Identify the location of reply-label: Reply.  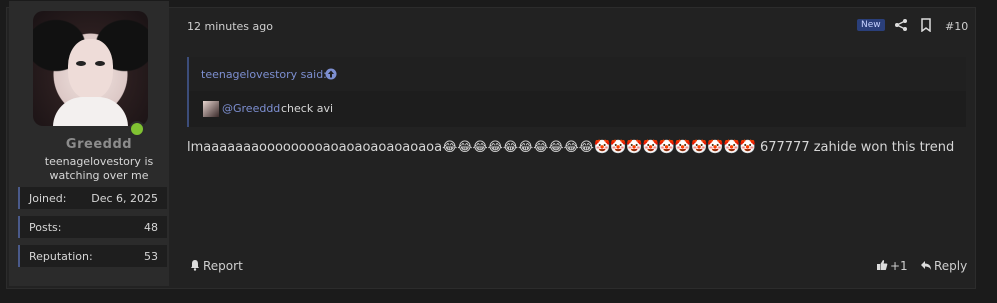
(951, 266).